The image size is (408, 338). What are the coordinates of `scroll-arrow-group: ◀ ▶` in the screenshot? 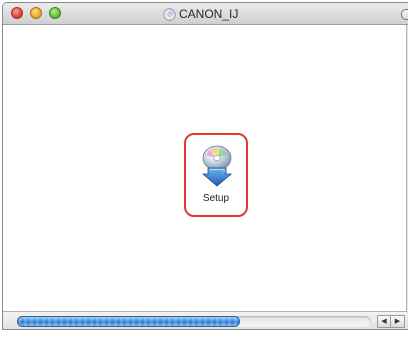 It's located at (392, 321).